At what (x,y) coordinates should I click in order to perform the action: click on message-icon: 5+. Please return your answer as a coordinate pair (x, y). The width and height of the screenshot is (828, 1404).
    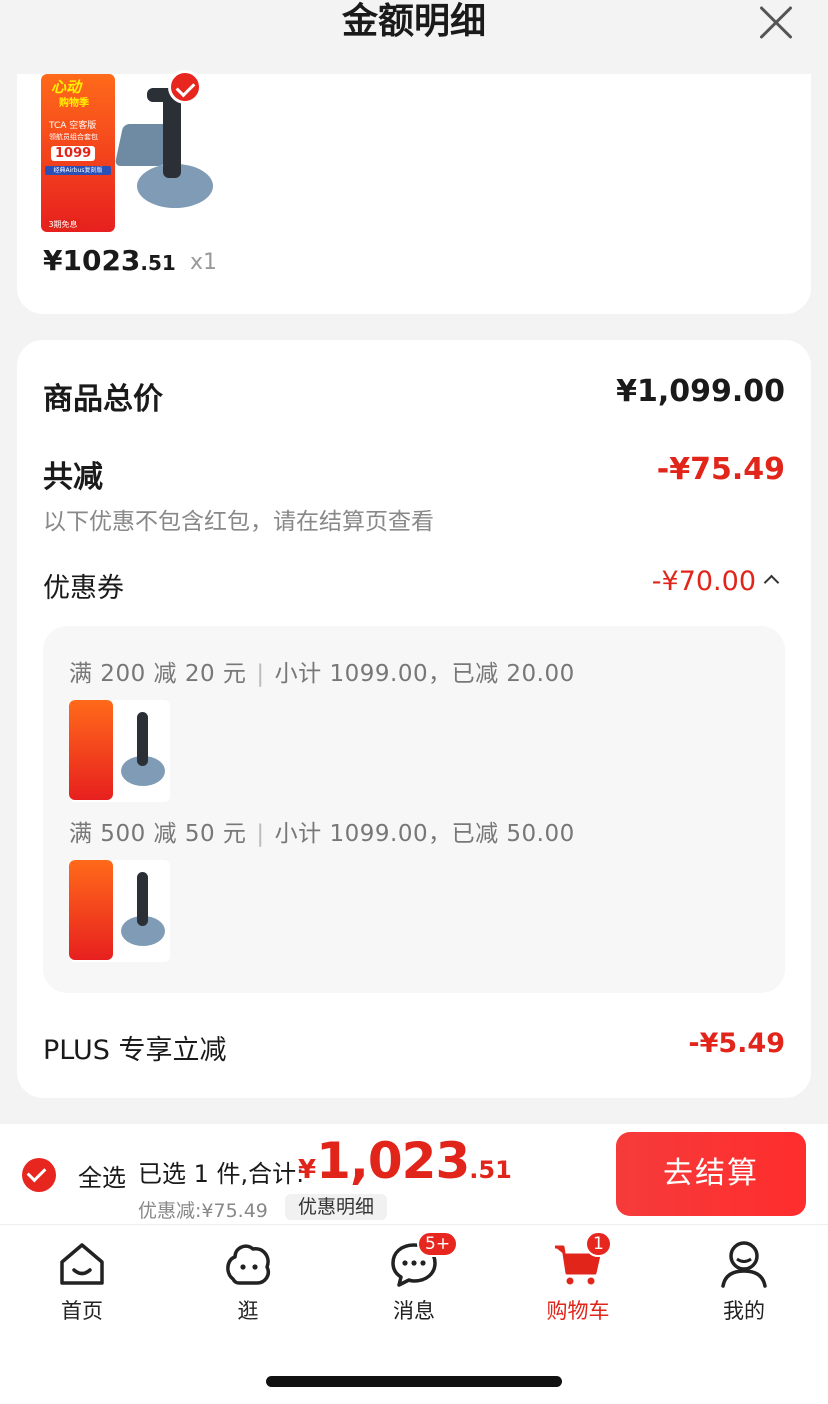
    Looking at the image, I should click on (424, 1260).